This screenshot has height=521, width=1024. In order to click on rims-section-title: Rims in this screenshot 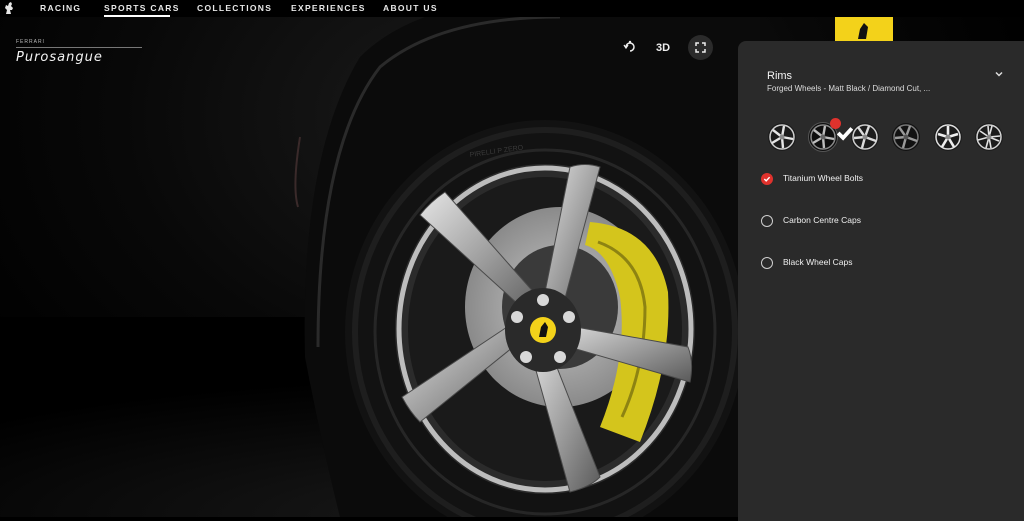, I will do `click(779, 76)`.